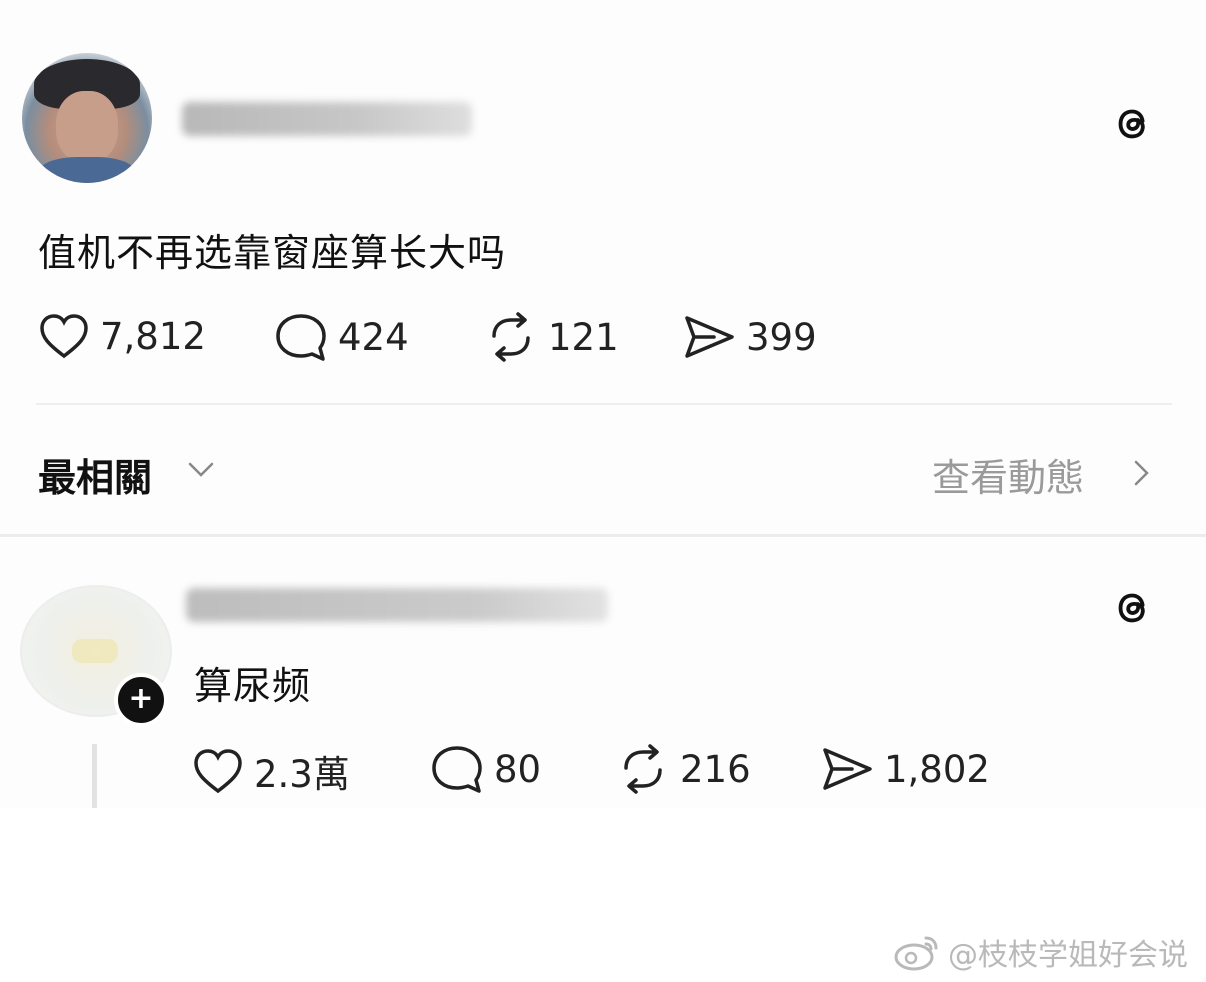  Describe the element at coordinates (87, 118) in the screenshot. I see `post-author-avatar` at that location.